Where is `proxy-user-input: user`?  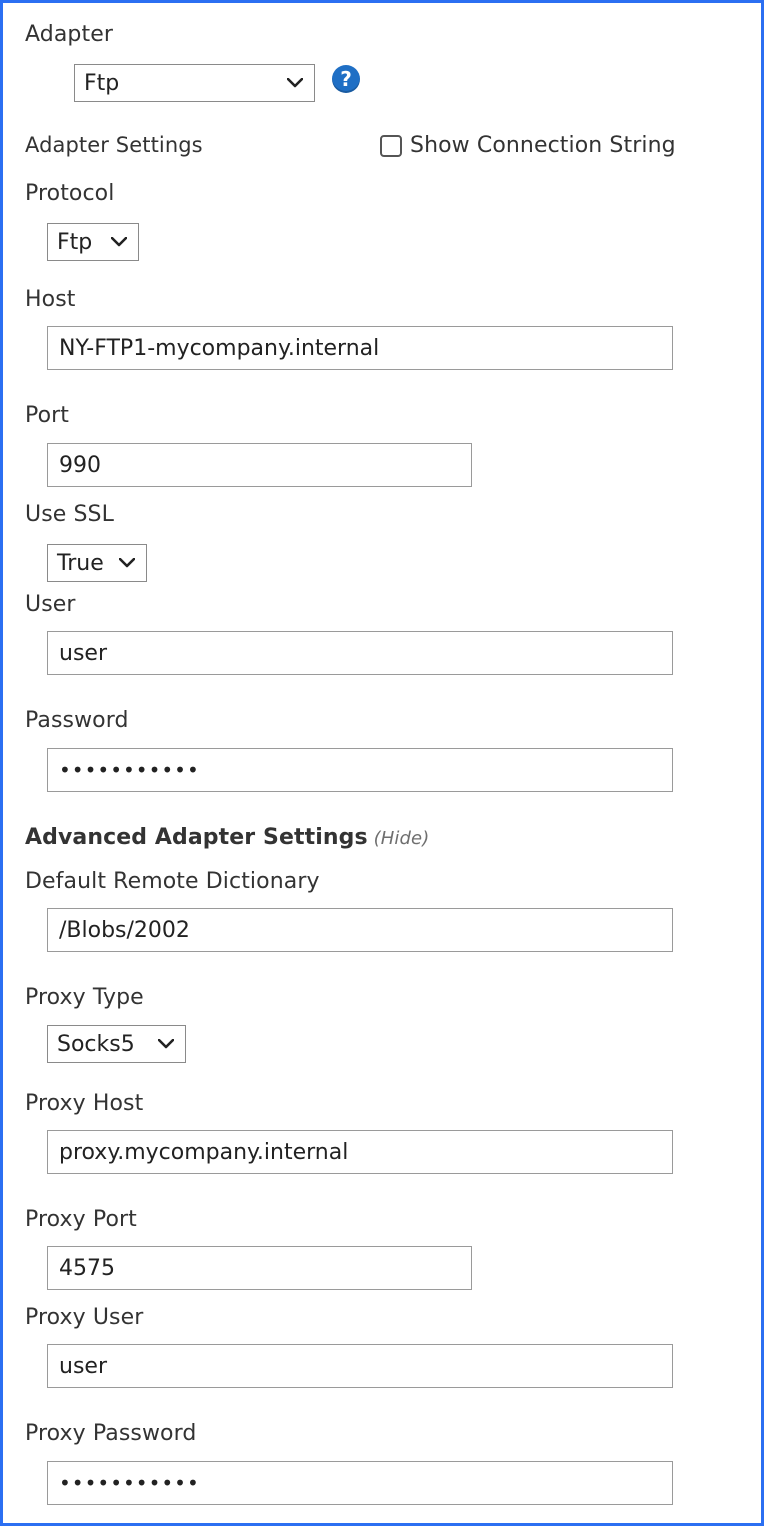
proxy-user-input: user is located at coordinates (360, 1366).